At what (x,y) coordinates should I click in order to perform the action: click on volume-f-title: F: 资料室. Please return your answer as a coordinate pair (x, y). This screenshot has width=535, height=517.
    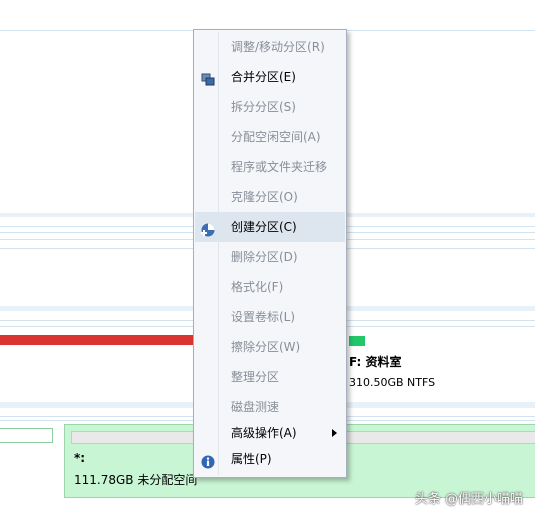
    Looking at the image, I should click on (375, 362).